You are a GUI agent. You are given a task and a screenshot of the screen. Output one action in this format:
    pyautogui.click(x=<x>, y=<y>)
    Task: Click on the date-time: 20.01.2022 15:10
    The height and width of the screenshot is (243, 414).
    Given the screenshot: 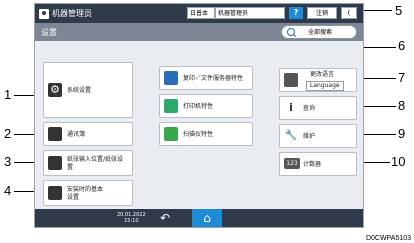 What is the action you would take?
    pyautogui.click(x=131, y=218)
    